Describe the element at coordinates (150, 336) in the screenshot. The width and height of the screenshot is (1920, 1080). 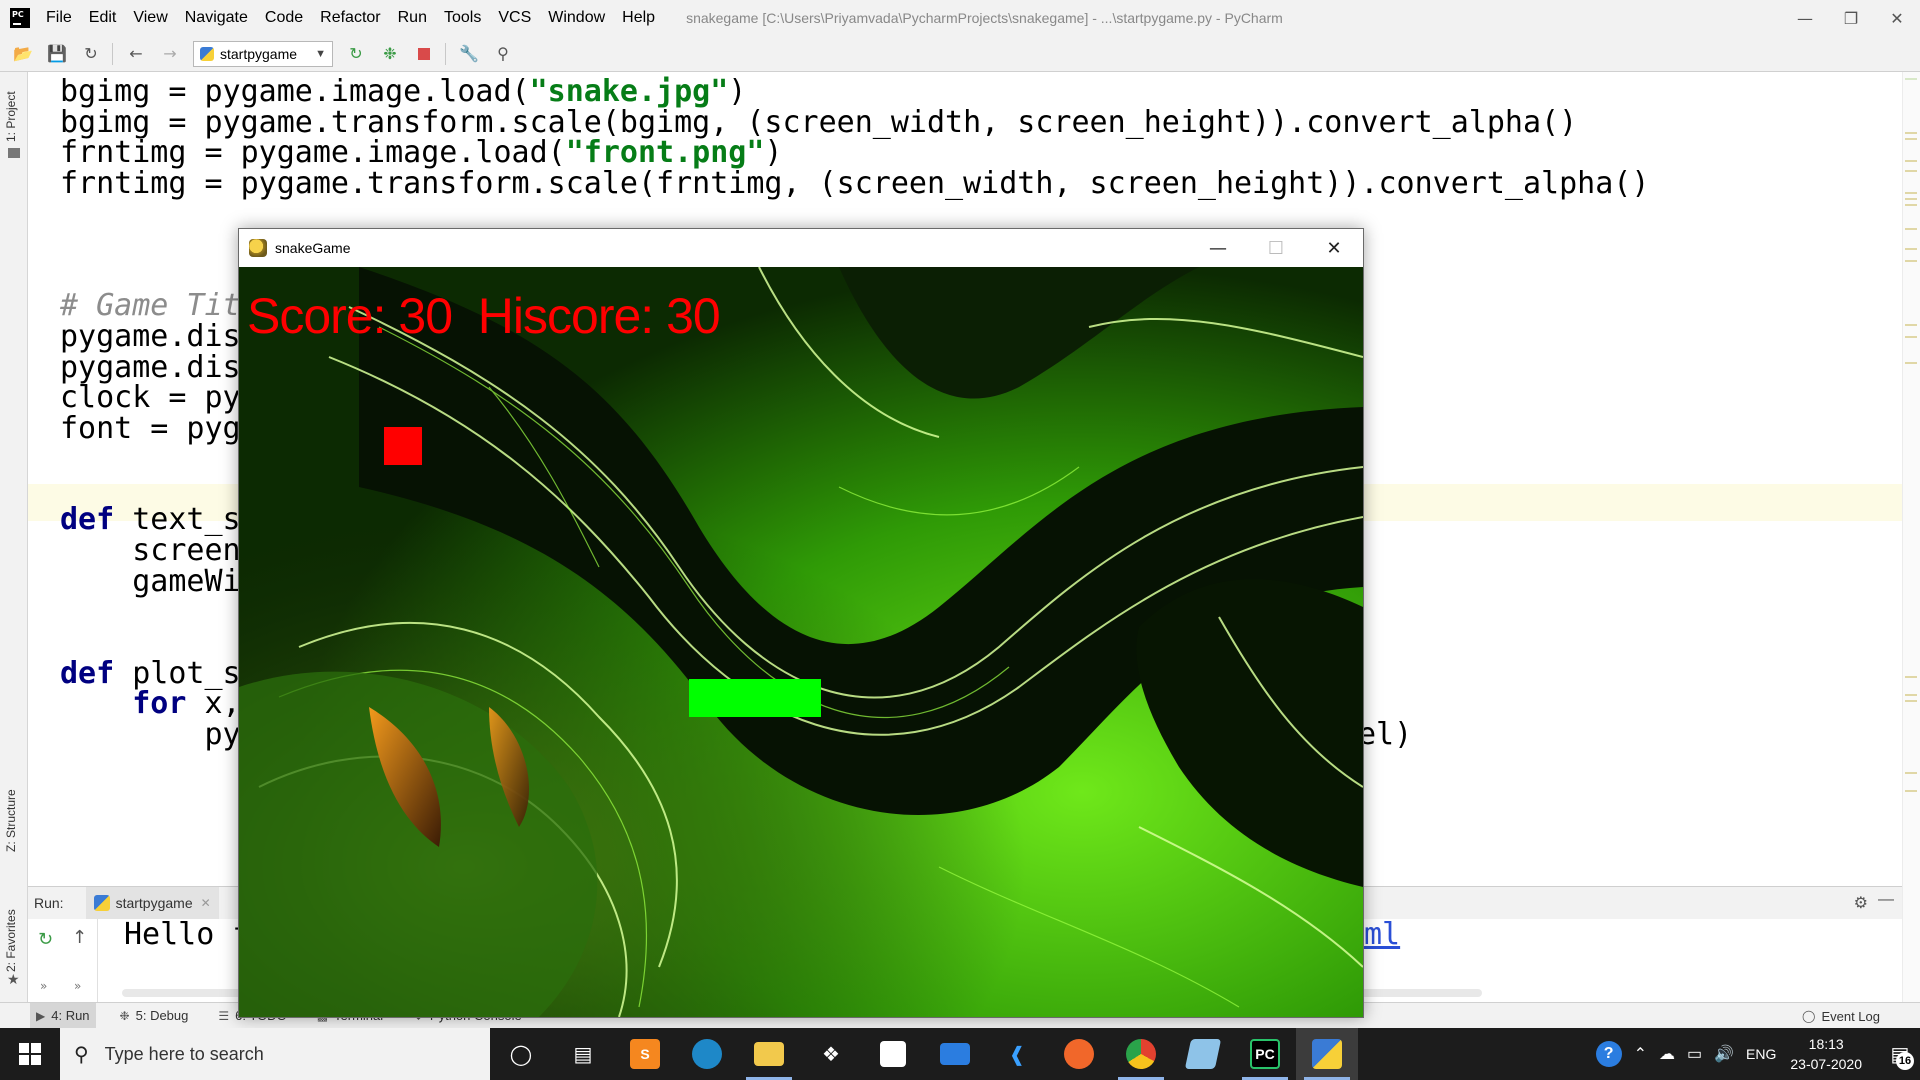
I see `code-line: pygame.dis` at that location.